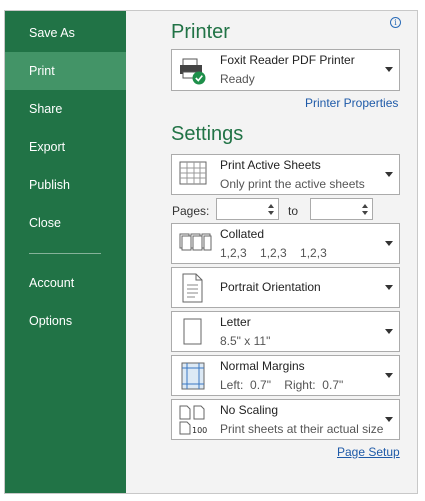 The height and width of the screenshot is (501, 425). What do you see at coordinates (302, 429) in the screenshot?
I see `scaling-desc: Print sheets at their actual size` at bounding box center [302, 429].